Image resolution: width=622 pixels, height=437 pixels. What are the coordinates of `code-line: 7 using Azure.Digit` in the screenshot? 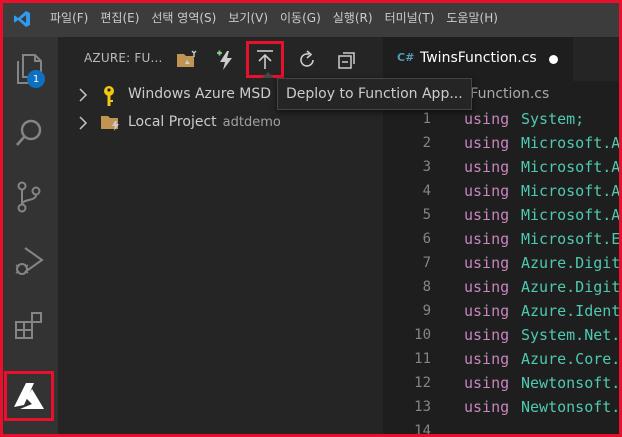 It's located at (502, 264).